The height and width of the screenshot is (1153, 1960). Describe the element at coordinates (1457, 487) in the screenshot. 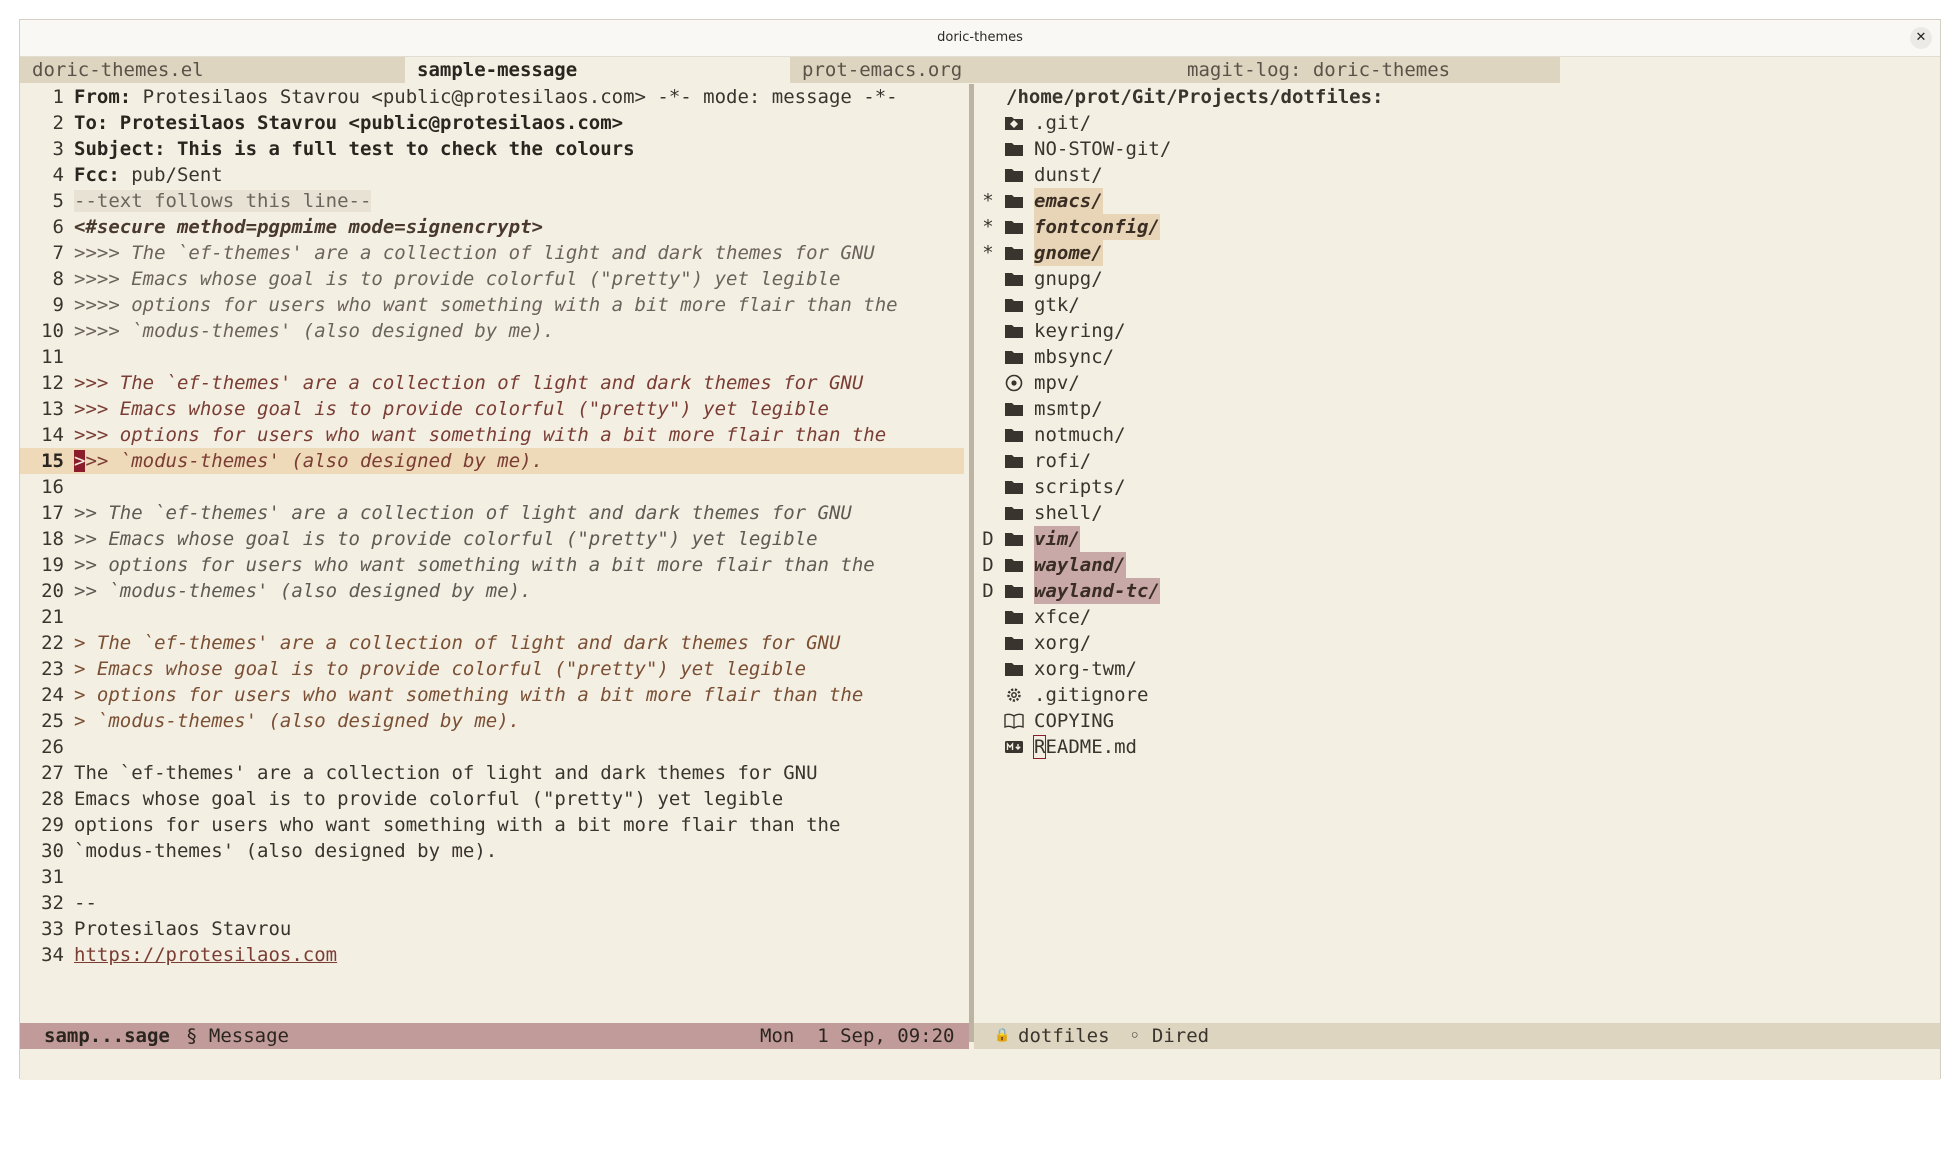

I see `dired-entry: scripts/` at that location.